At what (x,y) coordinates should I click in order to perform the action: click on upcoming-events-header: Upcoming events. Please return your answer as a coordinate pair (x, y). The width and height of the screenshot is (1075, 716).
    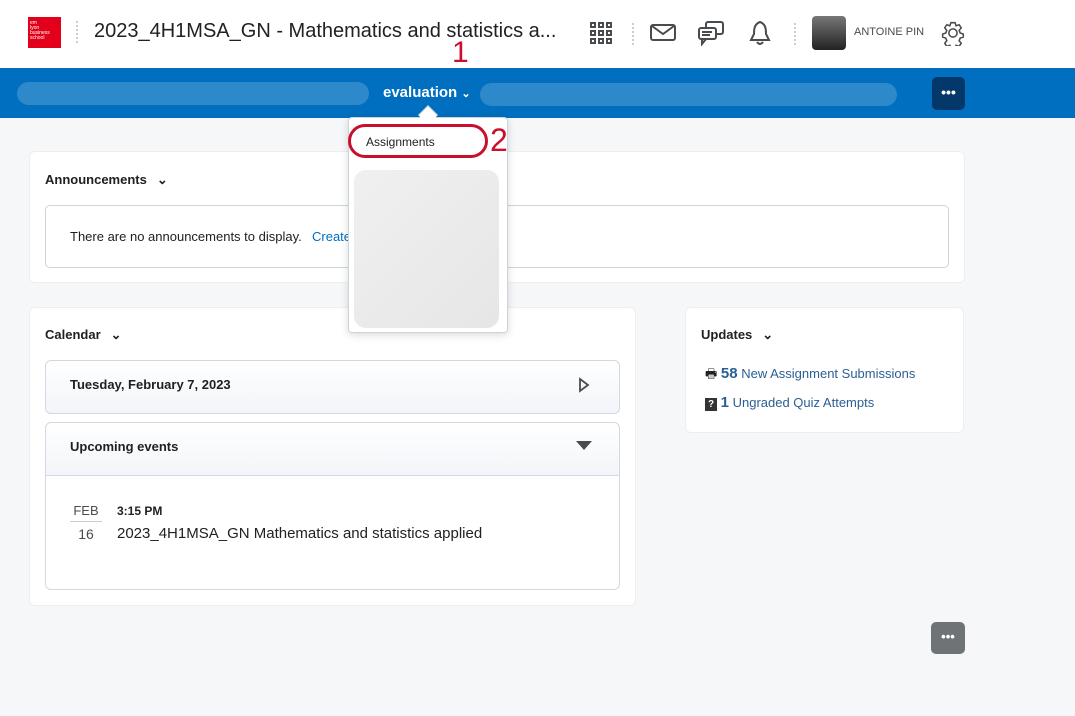
    Looking at the image, I should click on (332, 449).